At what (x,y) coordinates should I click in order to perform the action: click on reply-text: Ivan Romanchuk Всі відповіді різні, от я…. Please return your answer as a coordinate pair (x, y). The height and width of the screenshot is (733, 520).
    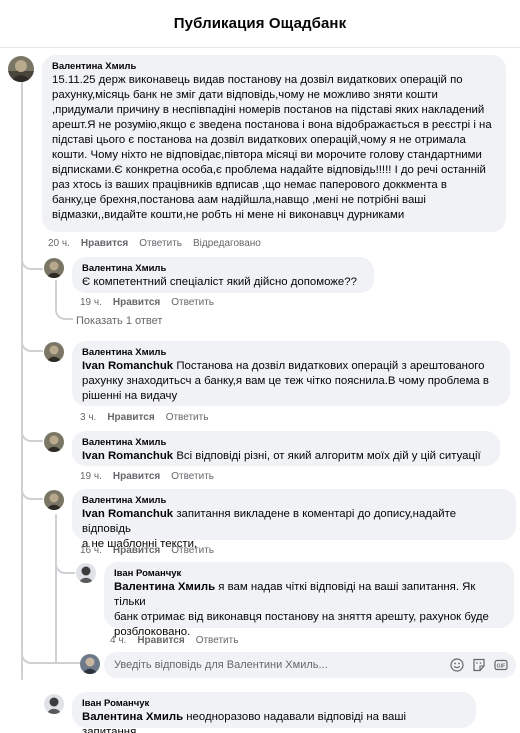
    Looking at the image, I should click on (281, 456).